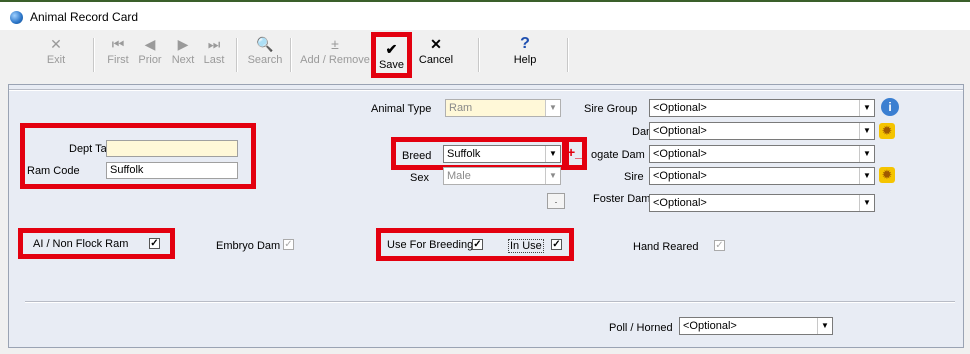 Image resolution: width=970 pixels, height=354 pixels. I want to click on title-bar: Animal Record Card, so click(485, 16).